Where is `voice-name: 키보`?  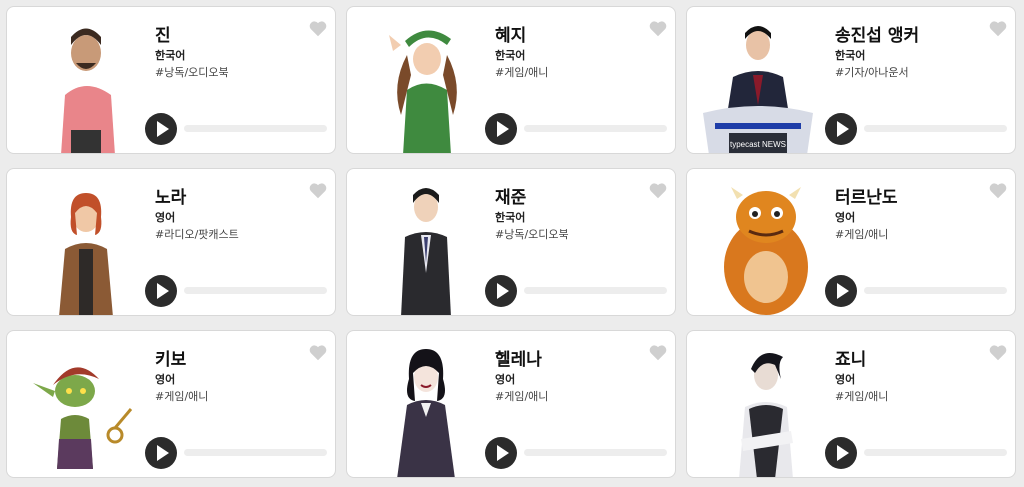
voice-name: 키보 is located at coordinates (171, 360).